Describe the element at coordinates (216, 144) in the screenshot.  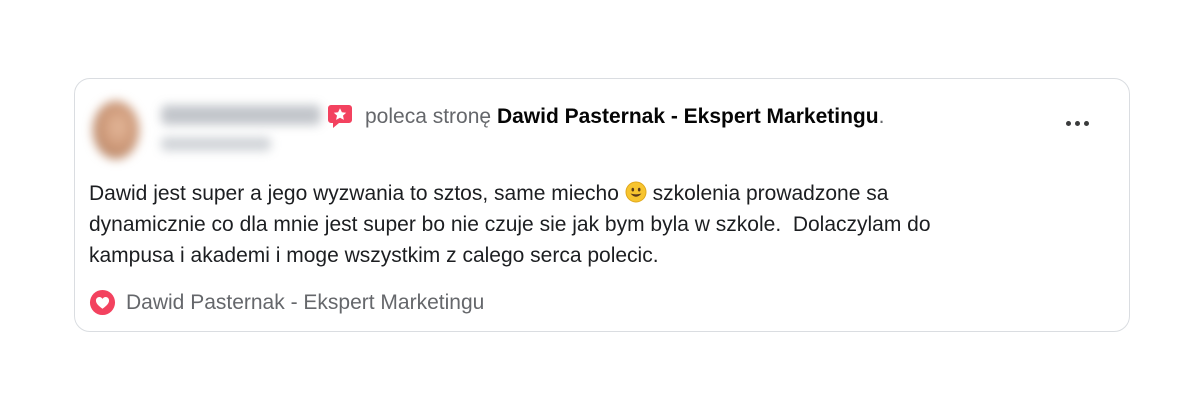
I see `post-meta-blurred` at that location.